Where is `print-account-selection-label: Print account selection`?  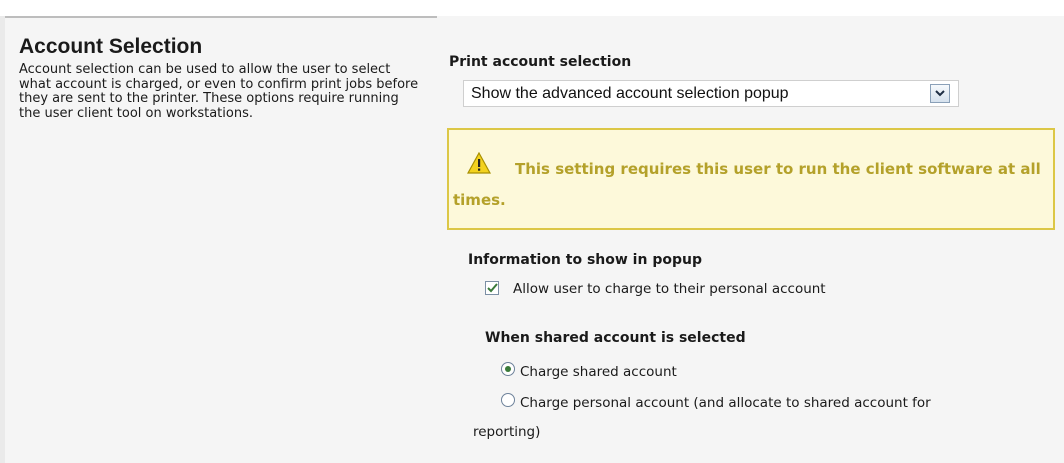 print-account-selection-label: Print account selection is located at coordinates (540, 62).